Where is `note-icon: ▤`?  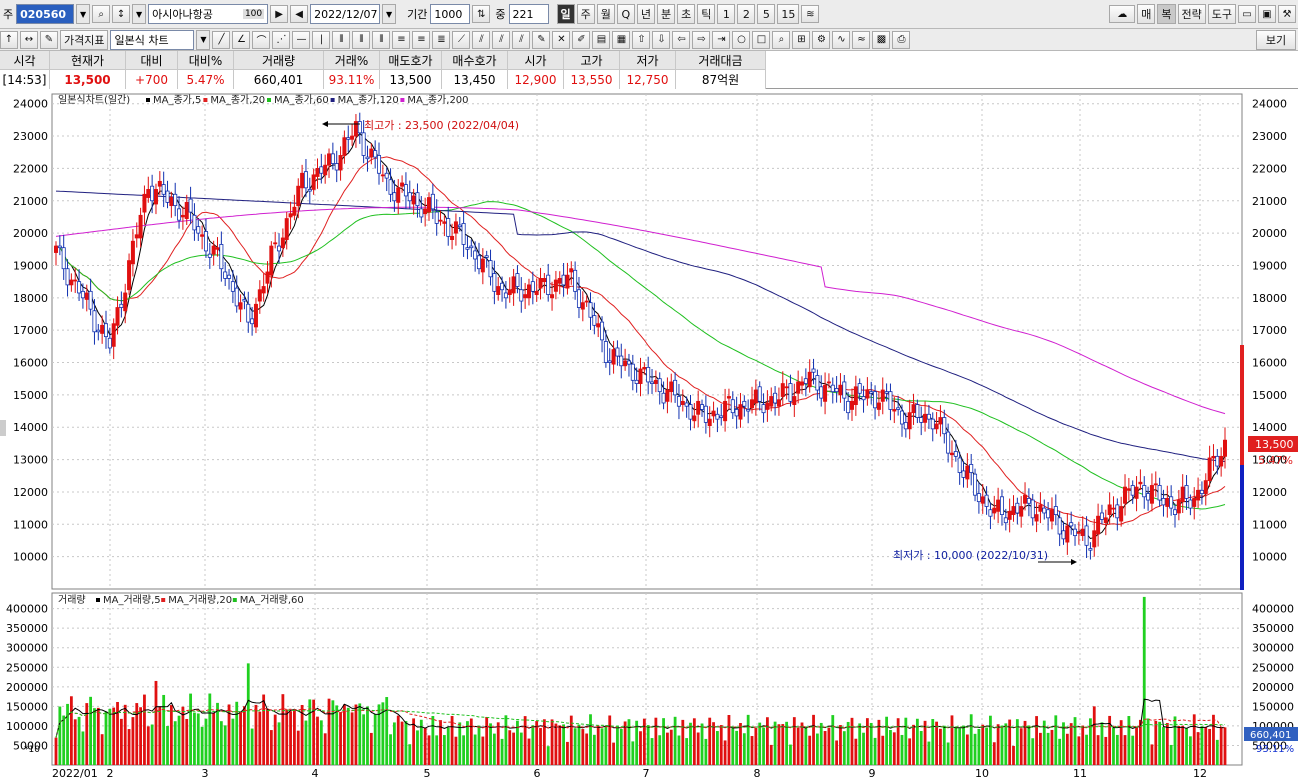 note-icon: ▤ is located at coordinates (601, 39).